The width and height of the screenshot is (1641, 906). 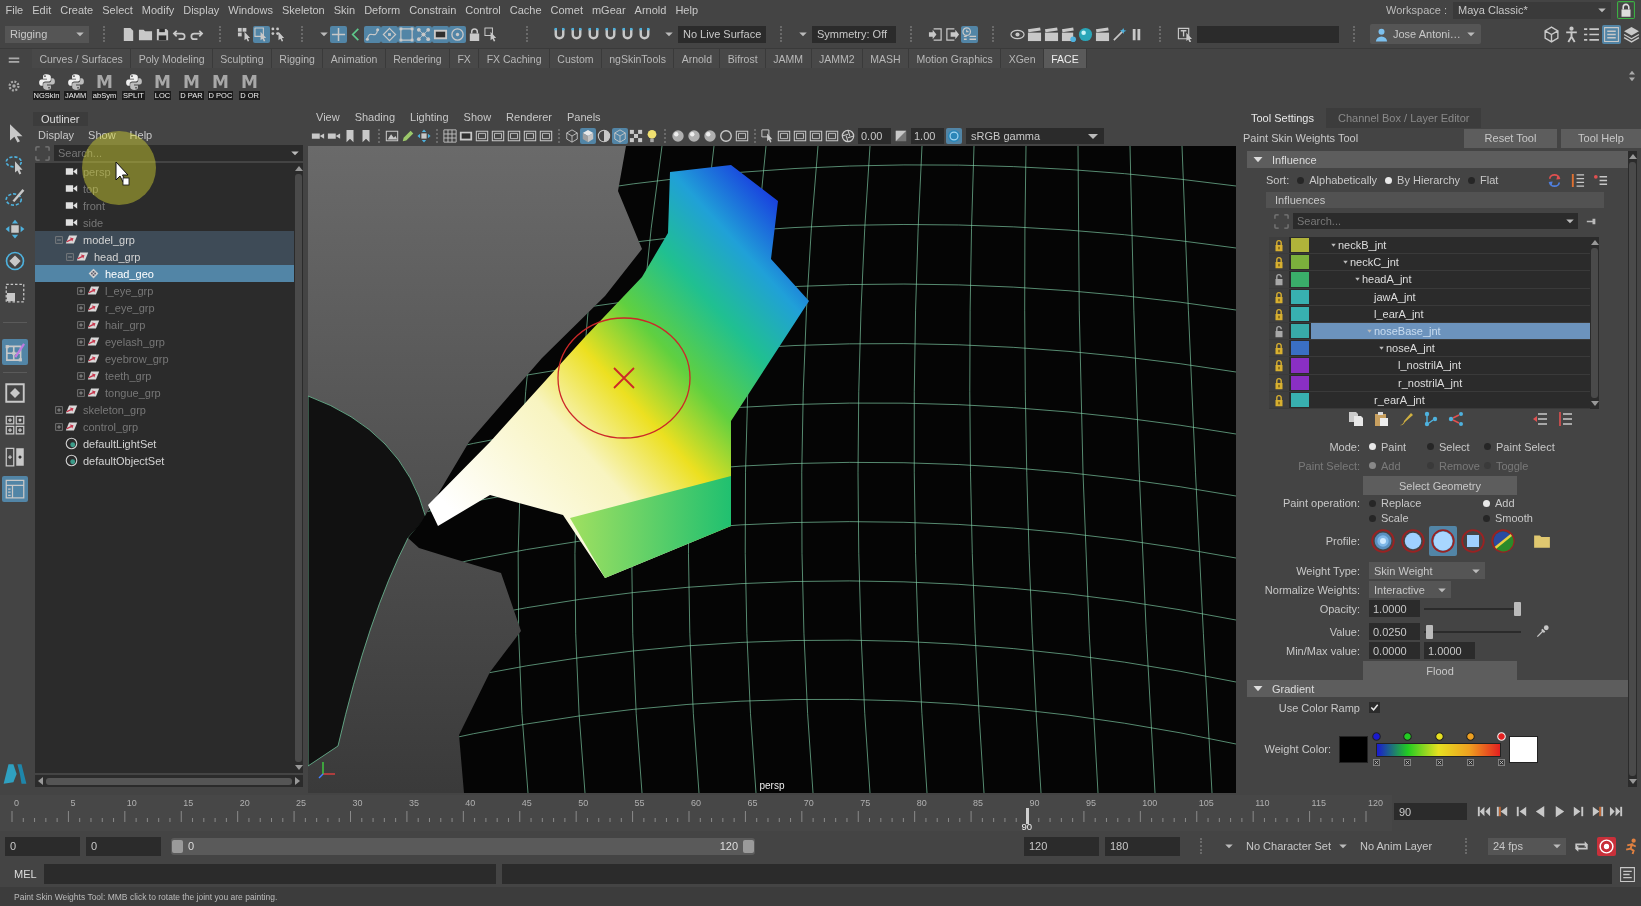 I want to click on round-brush-icon, so click(x=1443, y=541).